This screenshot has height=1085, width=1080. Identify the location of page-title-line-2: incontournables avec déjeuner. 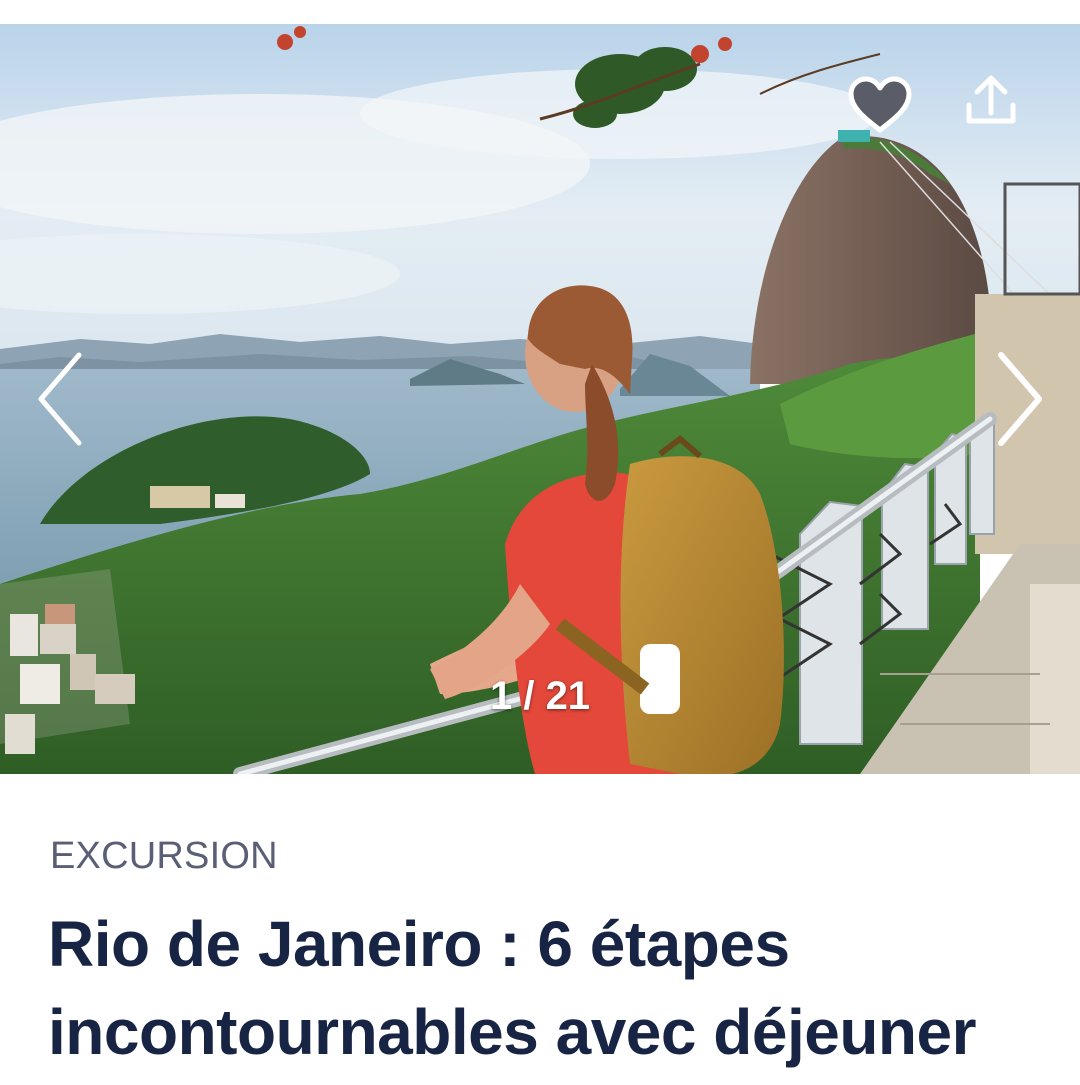
(512, 1032).